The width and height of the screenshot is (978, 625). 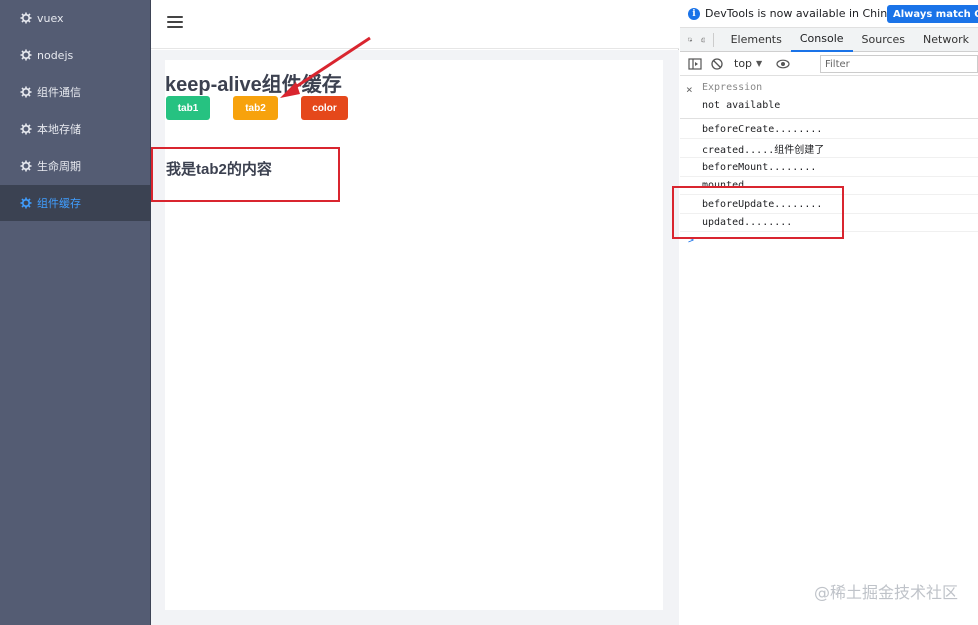 I want to click on expression-value: not available, so click(x=741, y=105).